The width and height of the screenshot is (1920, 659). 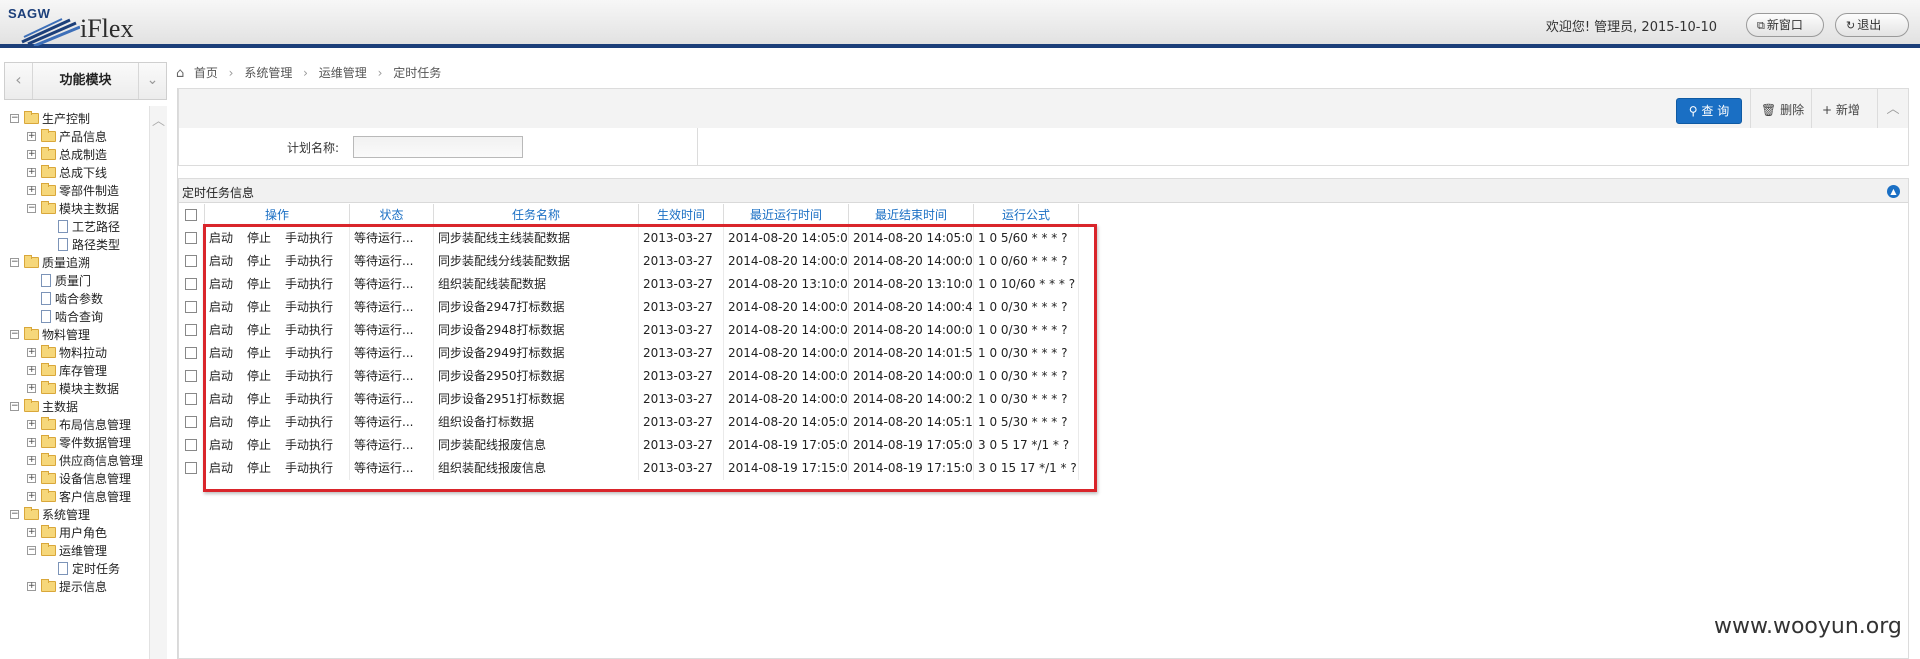 I want to click on tree-scrollbar: ︿, so click(x=158, y=382).